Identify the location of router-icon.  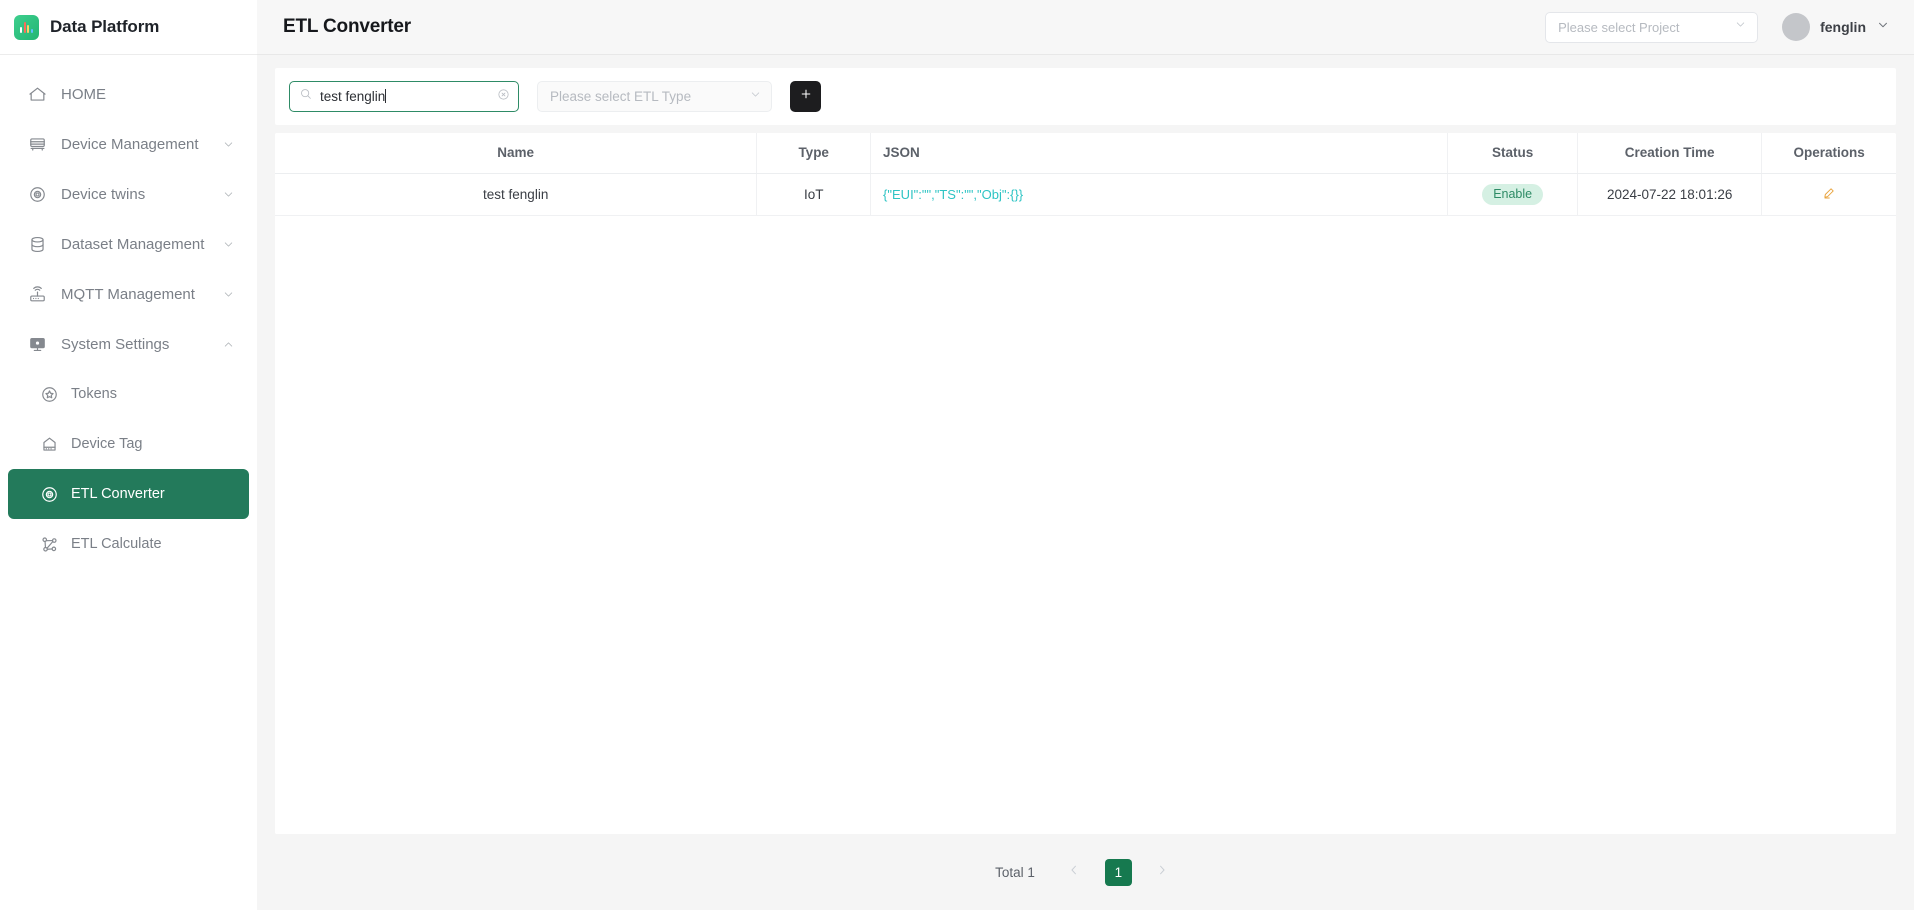
(37, 294).